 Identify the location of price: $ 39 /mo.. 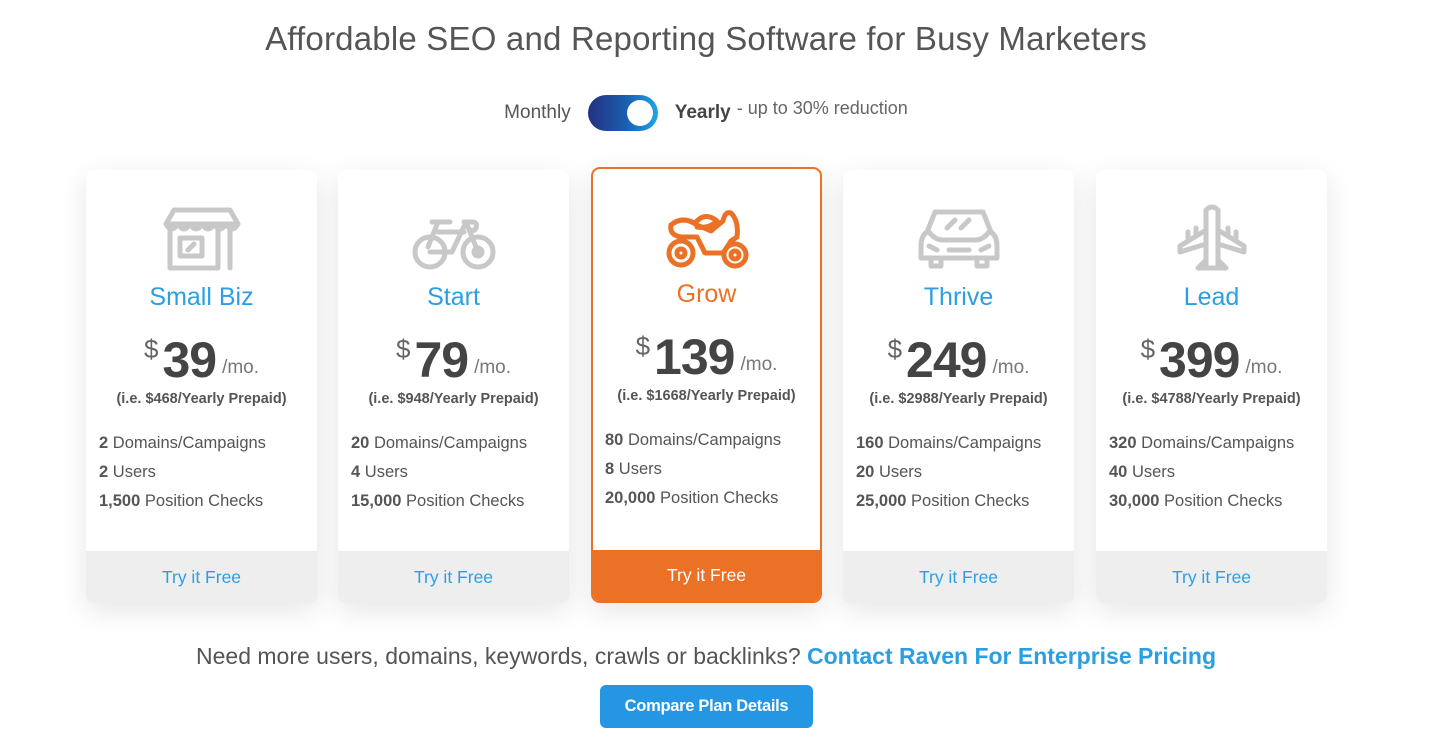
(201, 360).